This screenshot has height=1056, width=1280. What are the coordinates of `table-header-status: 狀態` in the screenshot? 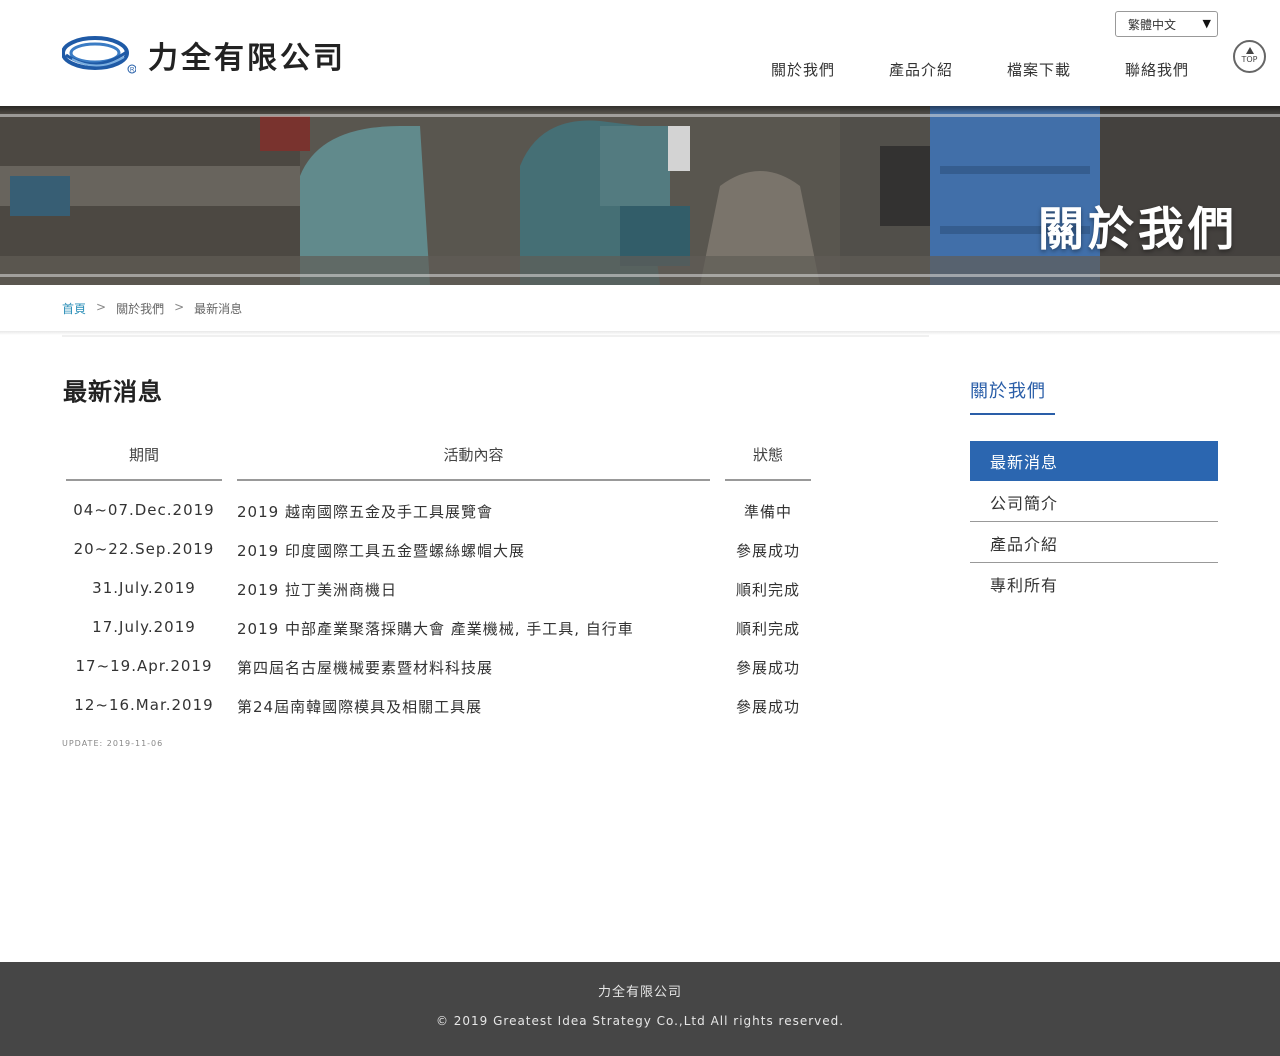 It's located at (767, 455).